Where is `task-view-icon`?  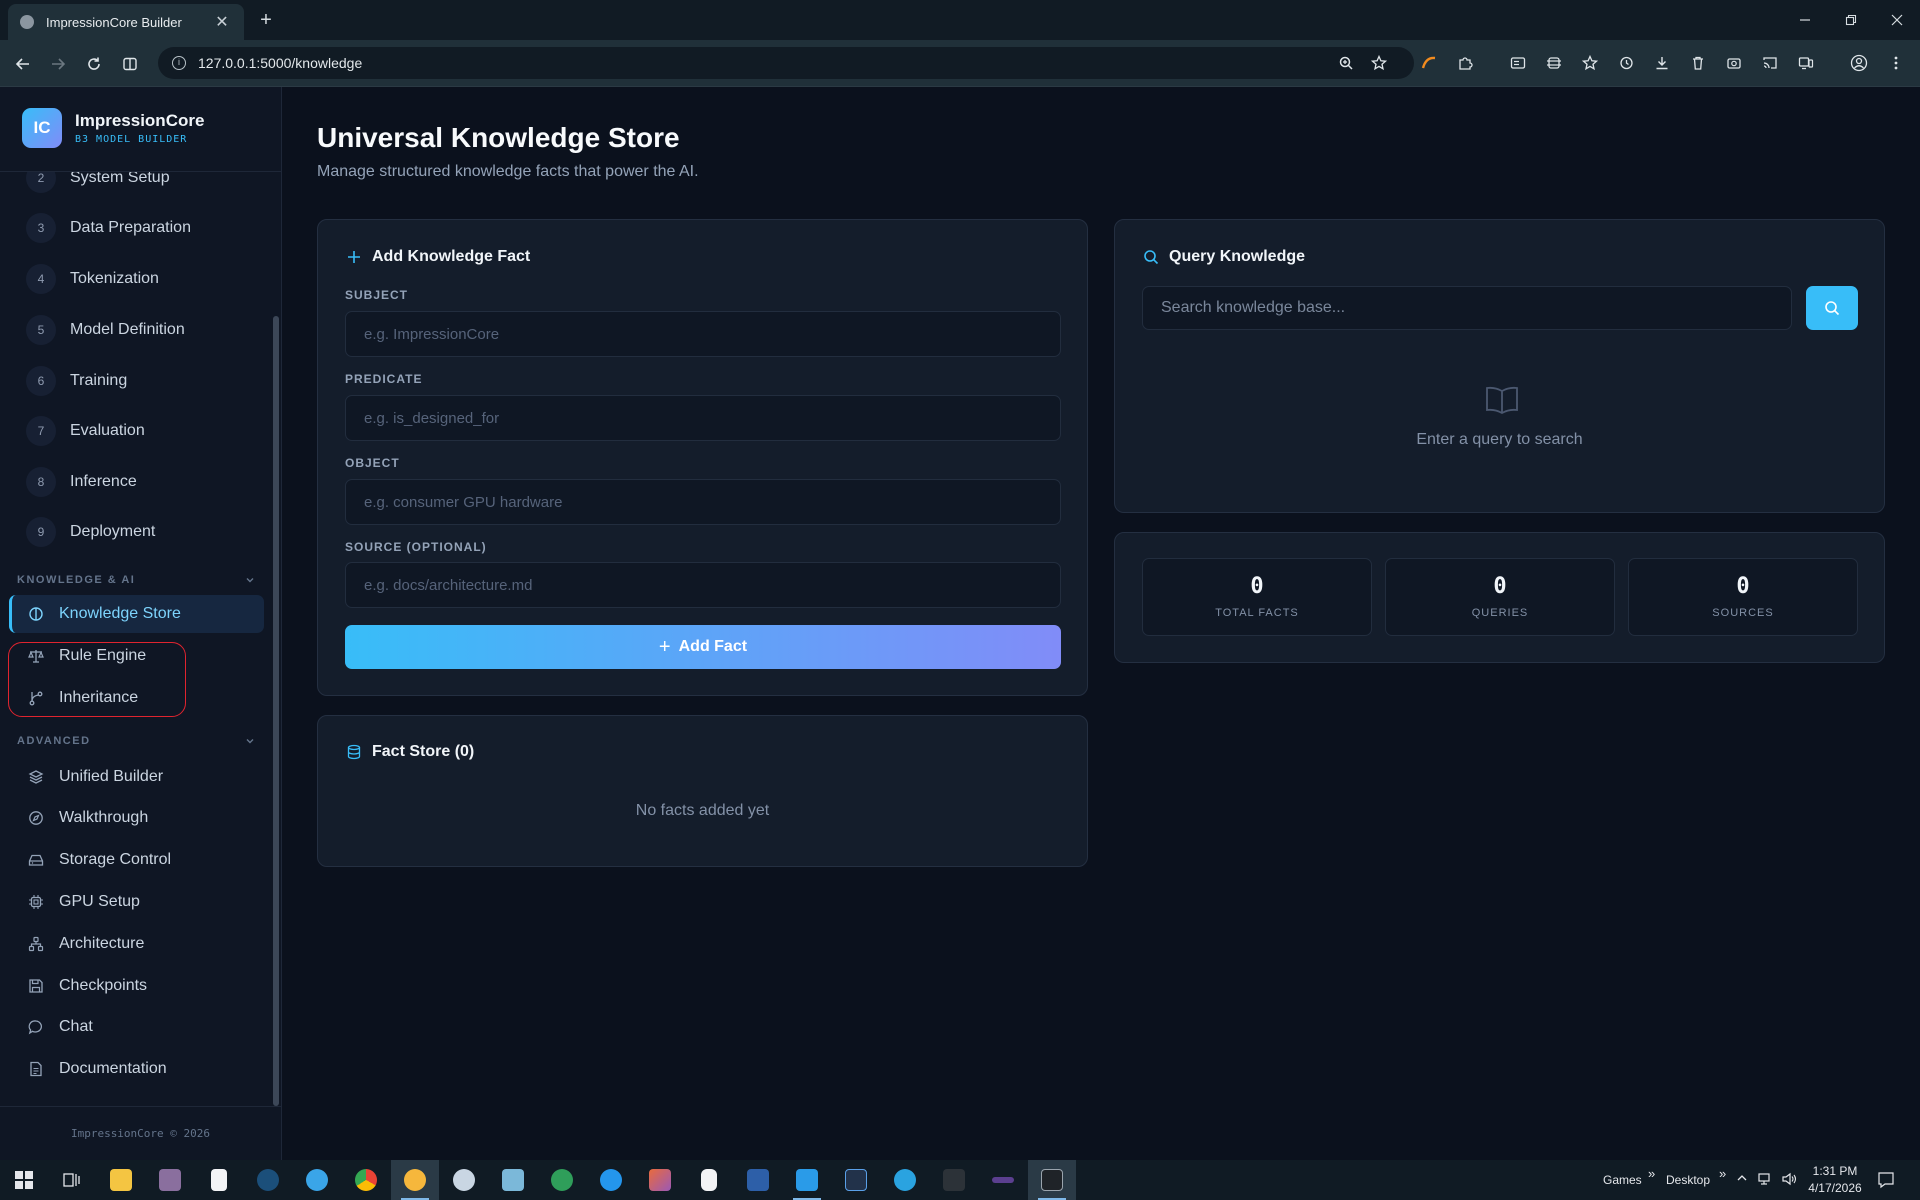 task-view-icon is located at coordinates (71, 1180).